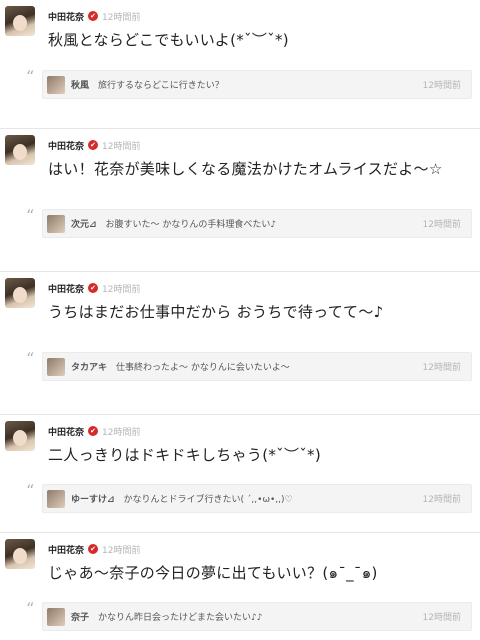 The height and width of the screenshot is (640, 480). Describe the element at coordinates (203, 368) in the screenshot. I see `reply-text: 仕事終わったよ〜 かなりんに会いたいよ〜` at that location.